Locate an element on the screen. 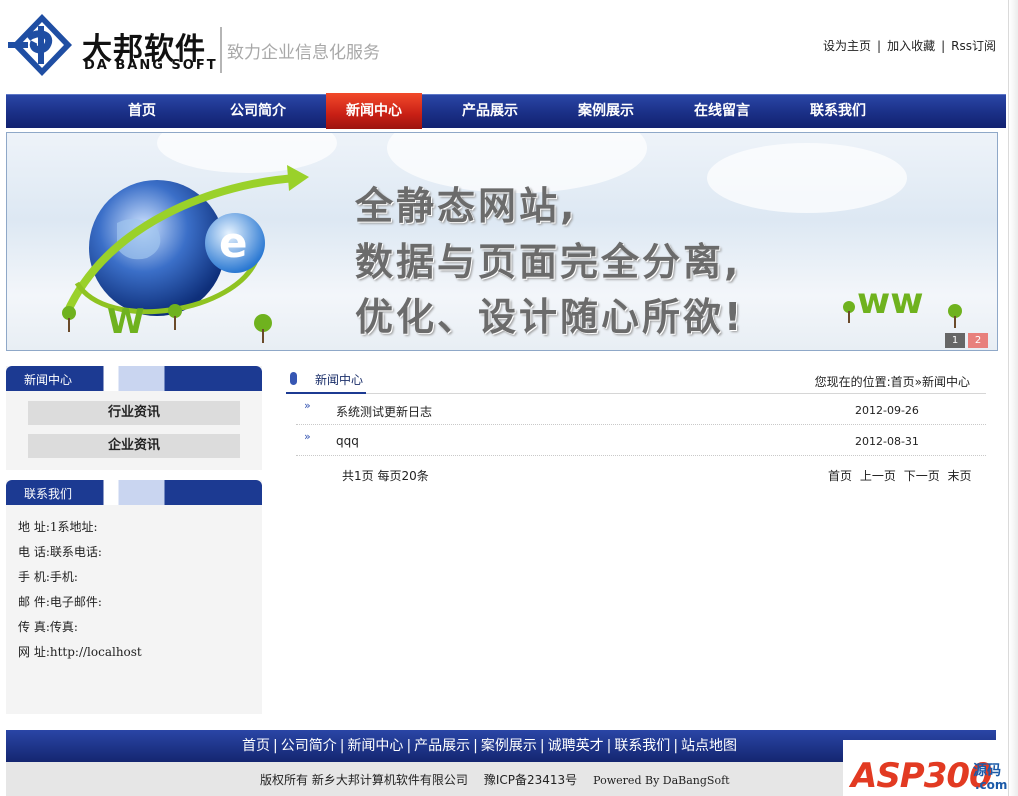 Image resolution: width=1018 pixels, height=796 pixels. pager-first: 首页 is located at coordinates (840, 476).